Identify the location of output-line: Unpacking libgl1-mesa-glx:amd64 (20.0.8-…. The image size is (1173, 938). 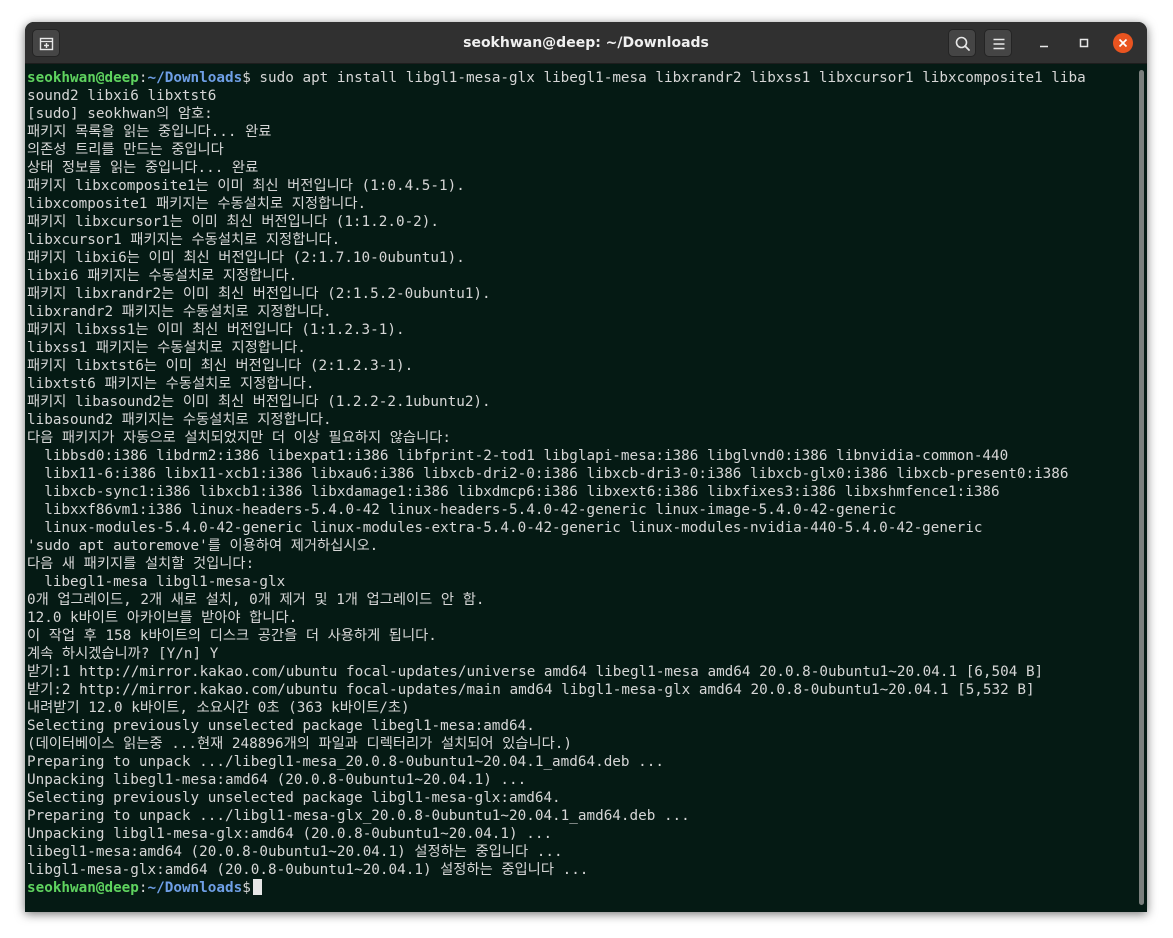
(290, 834).